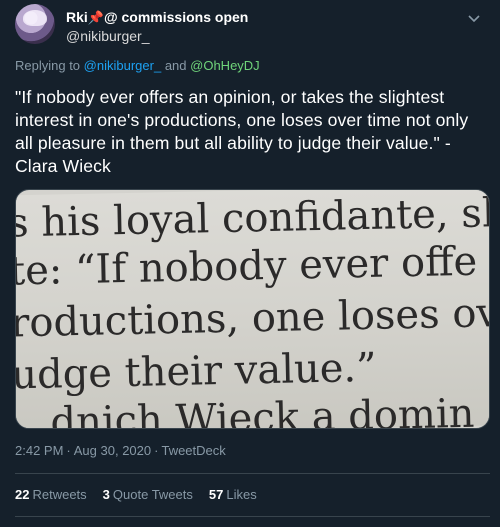 Image resolution: width=500 pixels, height=527 pixels. Describe the element at coordinates (245, 409) in the screenshot. I see `photo-text-line: ...dnich Wieck a domin` at that location.